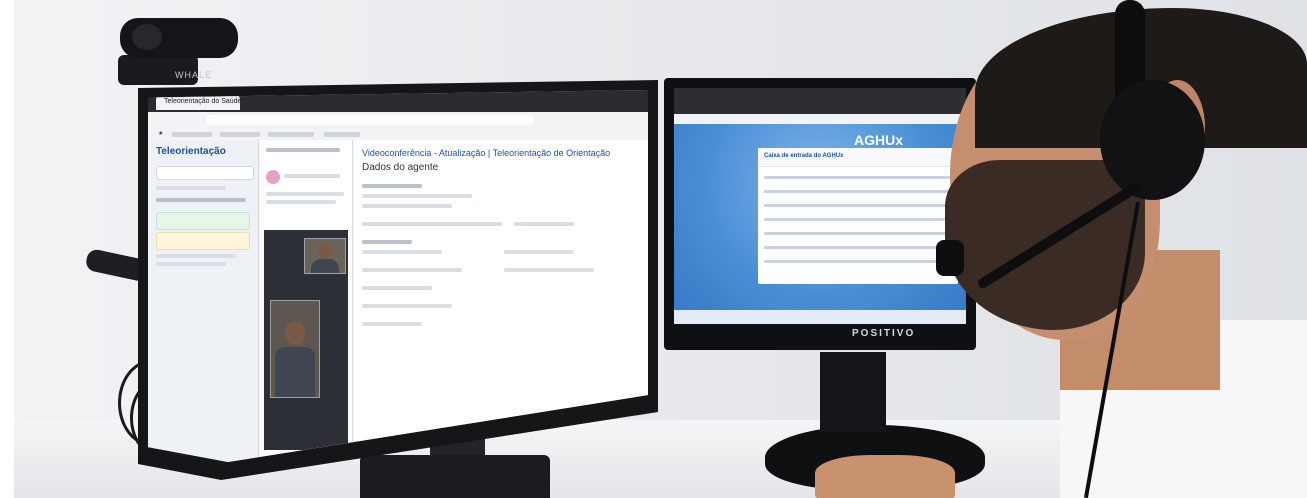 This screenshot has height=498, width=1307. I want to click on chat-column, so click(306, 301).